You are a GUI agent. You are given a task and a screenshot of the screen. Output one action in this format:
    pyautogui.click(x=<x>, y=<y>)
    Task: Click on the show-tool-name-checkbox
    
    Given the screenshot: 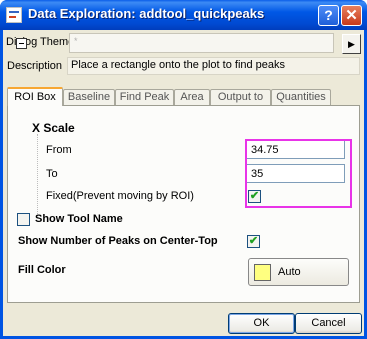 What is the action you would take?
    pyautogui.click(x=23, y=219)
    